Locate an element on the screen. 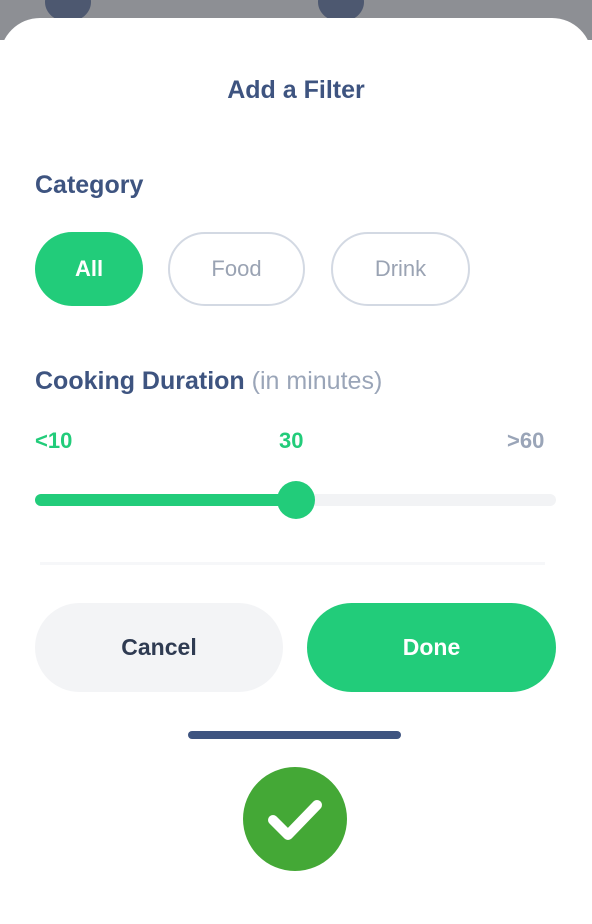 Image resolution: width=592 pixels, height=924 pixels. category-chip-drink: Drink is located at coordinates (400, 269).